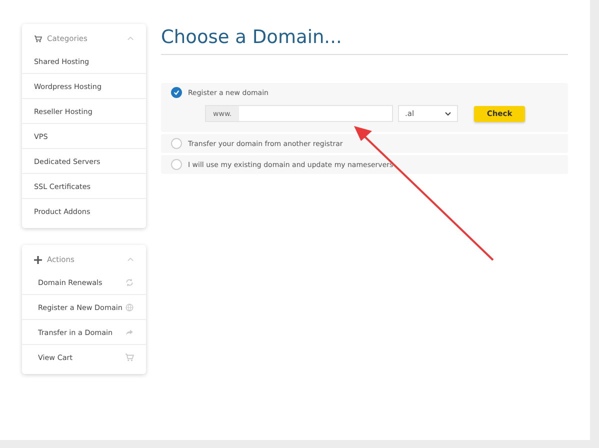 The height and width of the screenshot is (448, 599). Describe the element at coordinates (38, 260) in the screenshot. I see `plus-icon` at that location.